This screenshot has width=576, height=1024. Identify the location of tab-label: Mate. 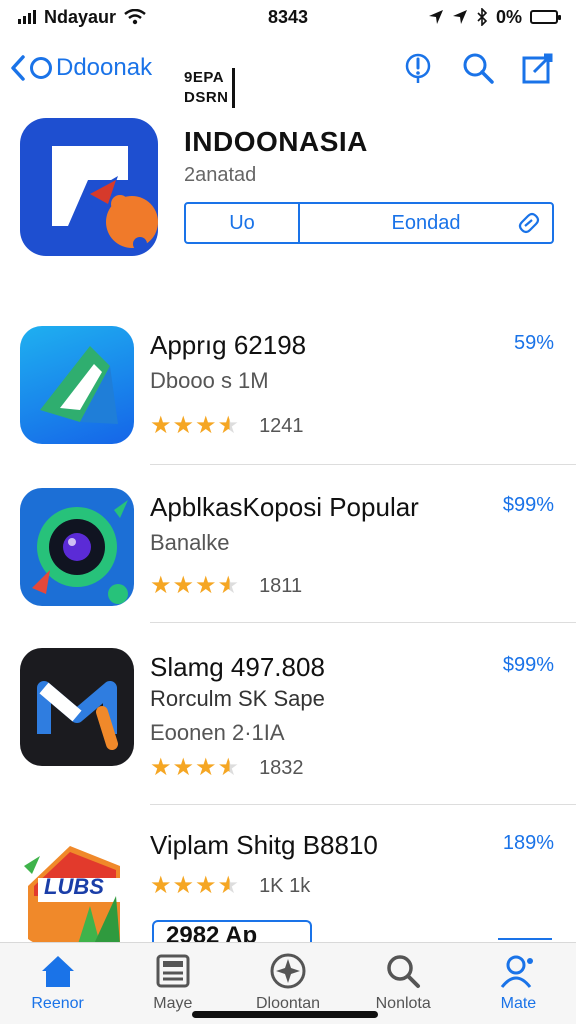
(518, 1003).